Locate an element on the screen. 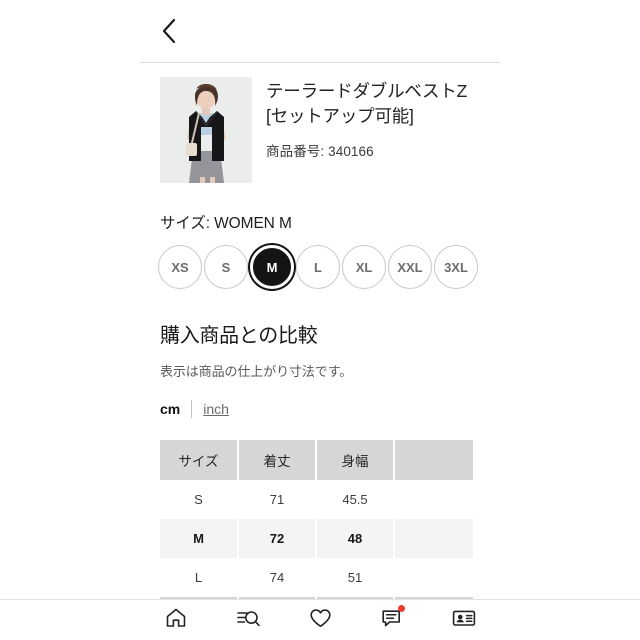  size-option-m: M is located at coordinates (272, 267).